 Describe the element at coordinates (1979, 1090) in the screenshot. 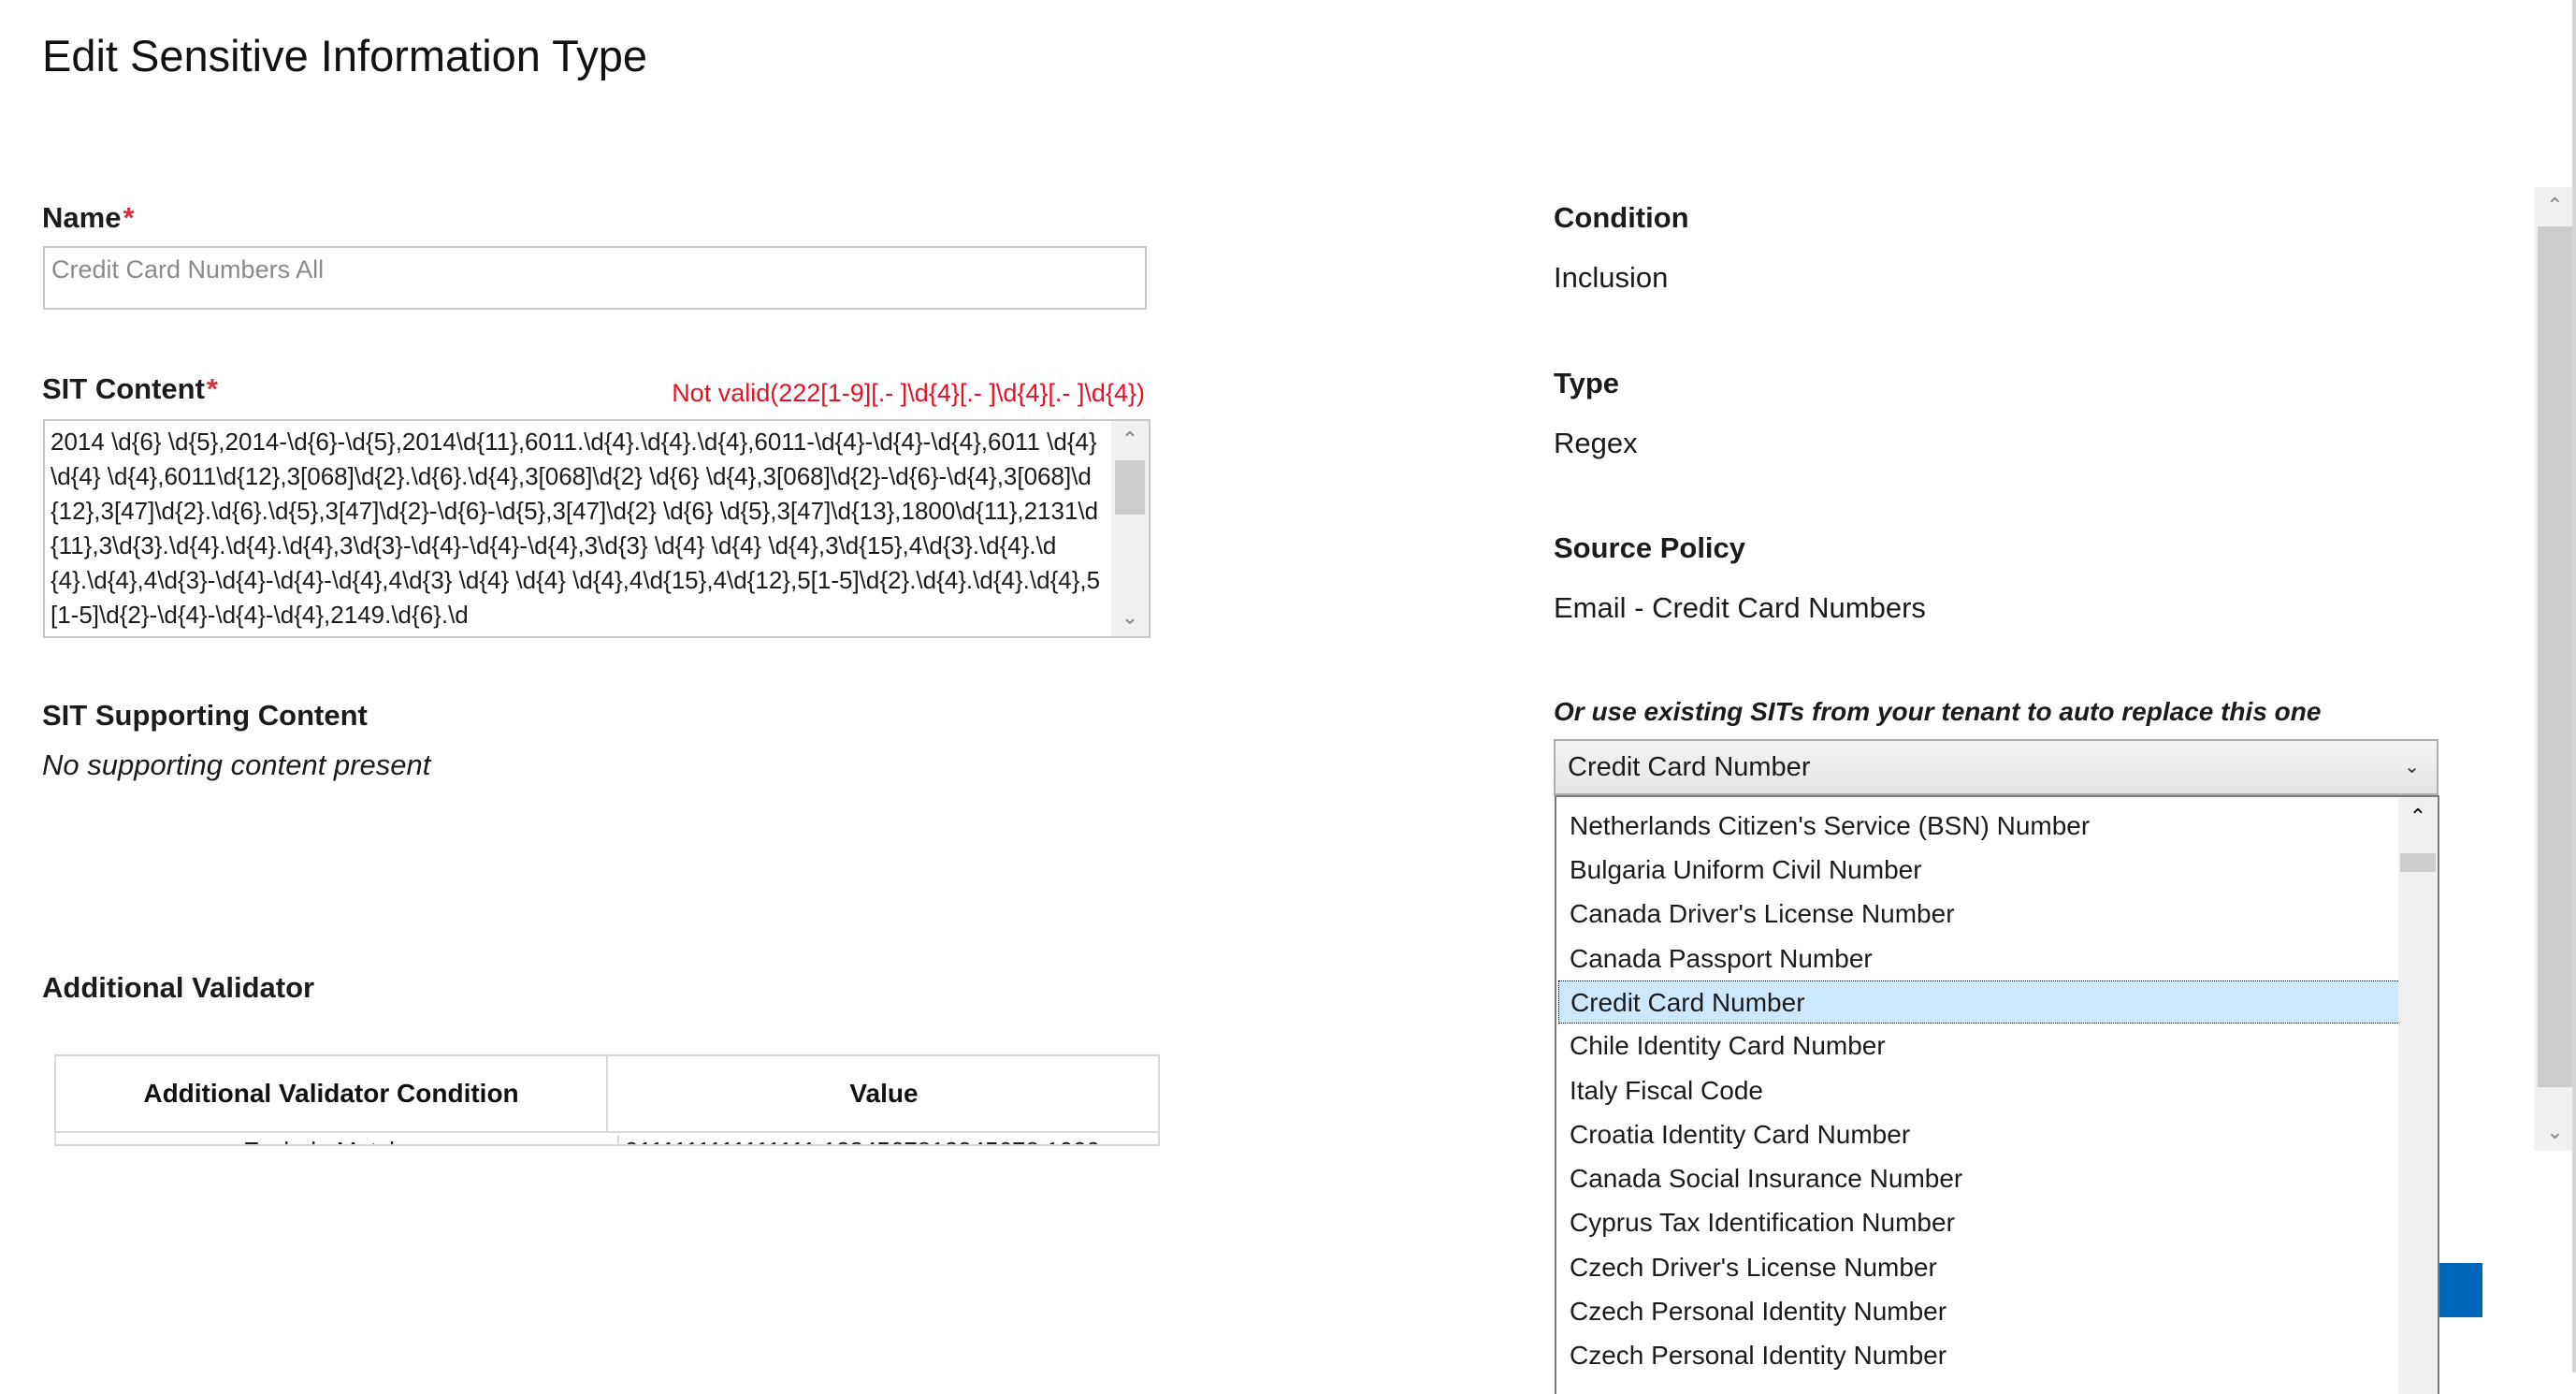

I see `list-item: Italy Fiscal Code` at that location.